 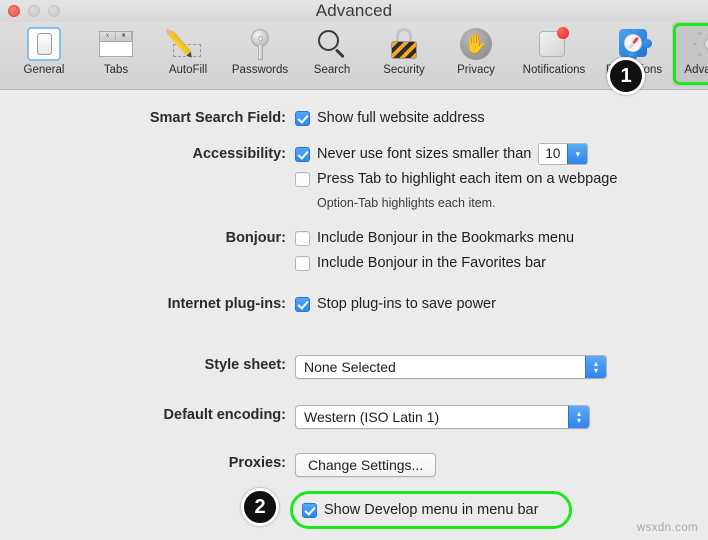 I want to click on style-sheet-value: None Selected, so click(x=350, y=367).